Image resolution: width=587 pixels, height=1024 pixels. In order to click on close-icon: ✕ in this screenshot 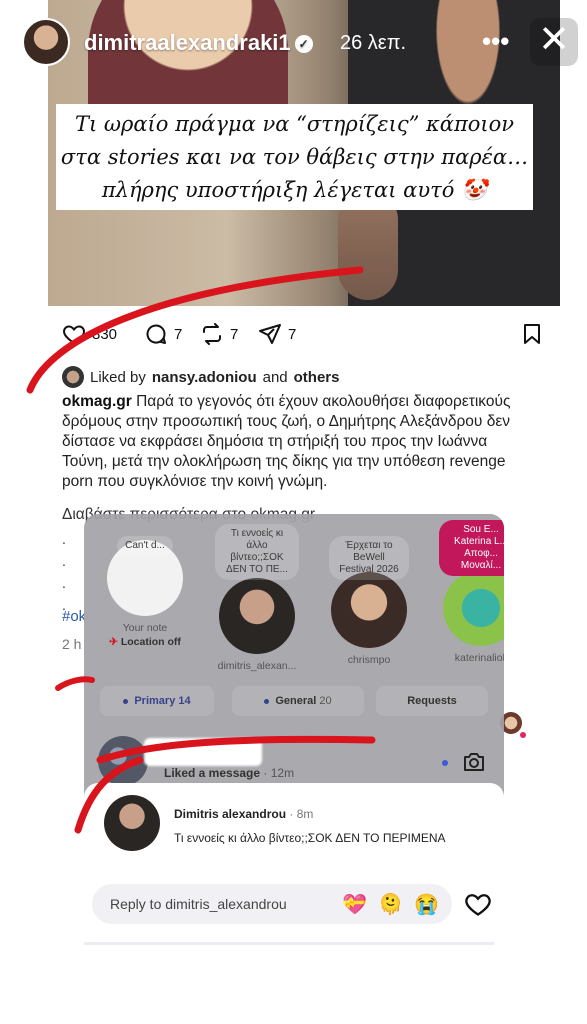, I will do `click(554, 42)`.